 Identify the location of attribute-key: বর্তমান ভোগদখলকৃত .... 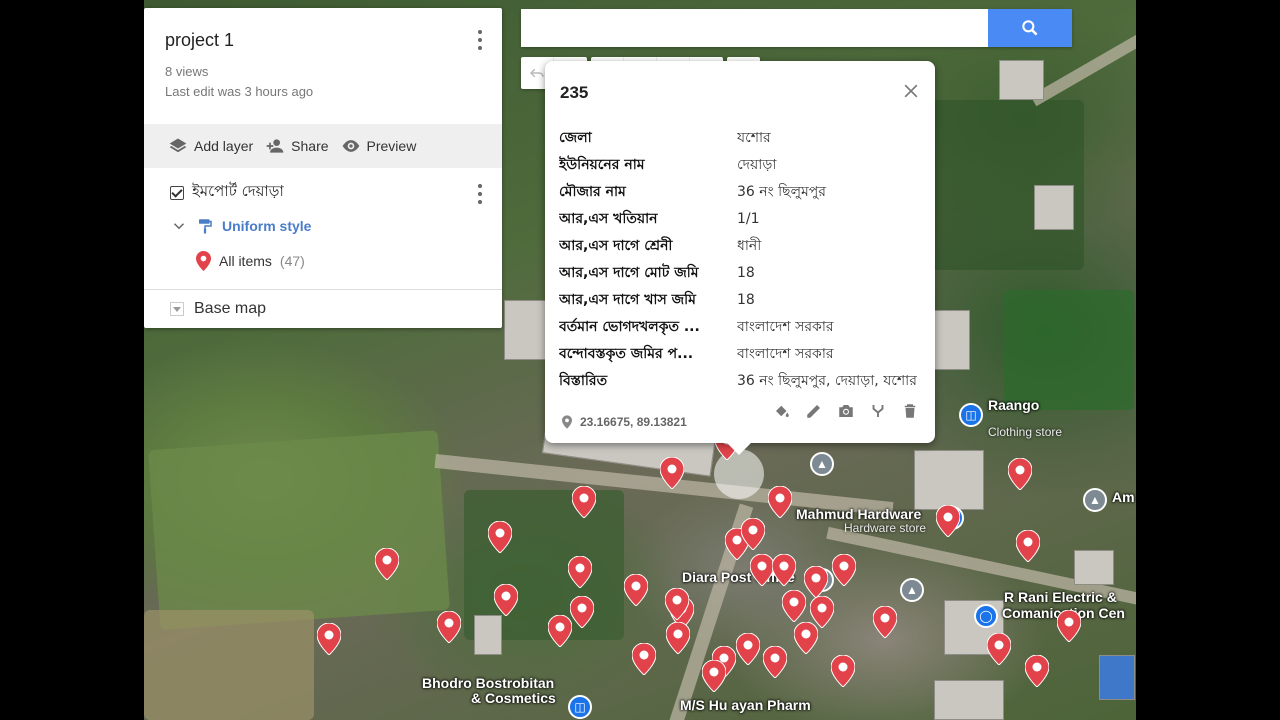
(629, 326).